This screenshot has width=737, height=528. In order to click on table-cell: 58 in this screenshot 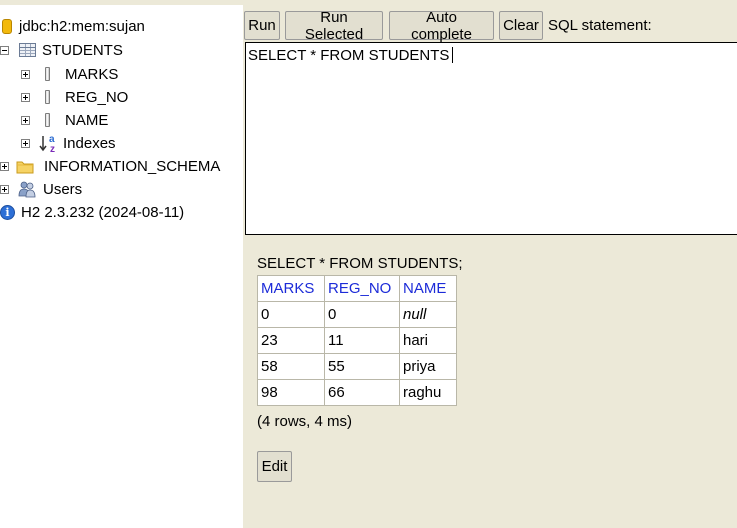, I will do `click(291, 366)`.